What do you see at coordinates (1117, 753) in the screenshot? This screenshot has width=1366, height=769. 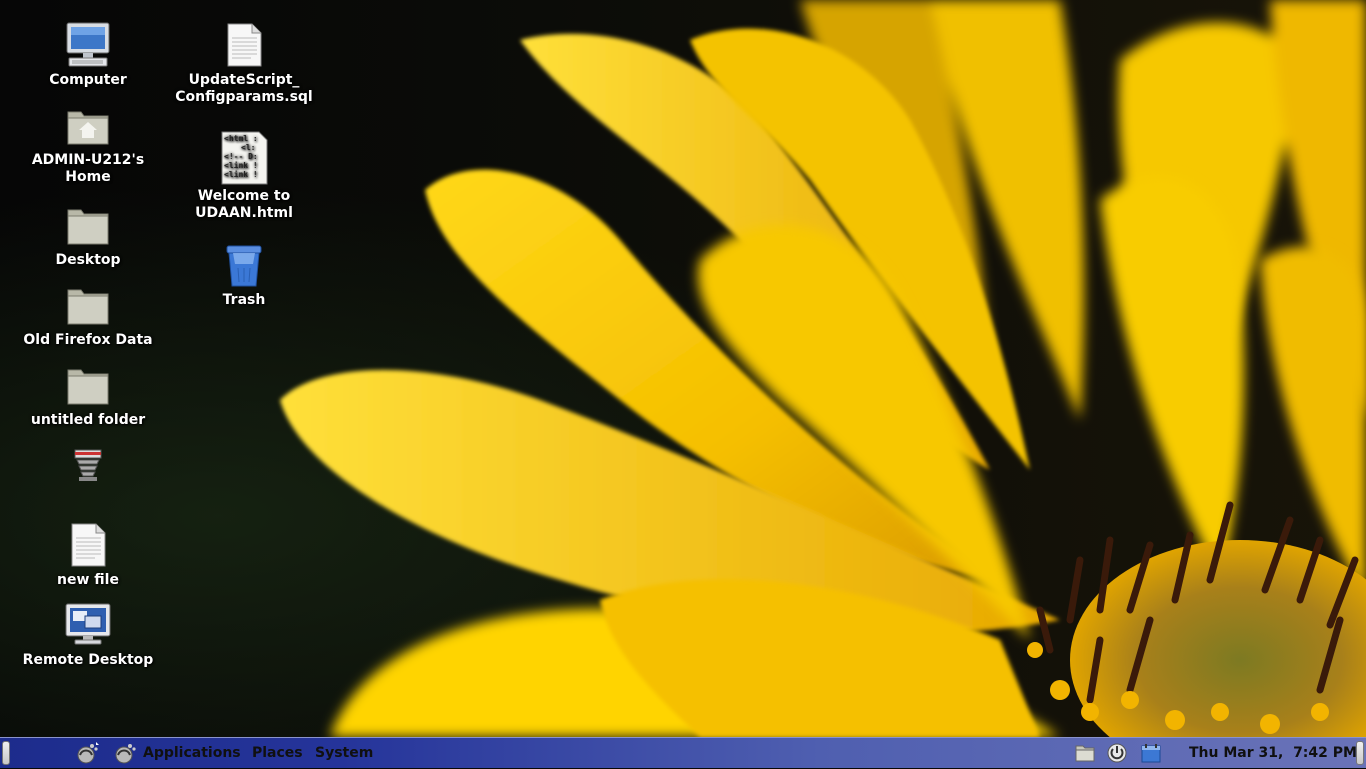 I see `power-icon` at bounding box center [1117, 753].